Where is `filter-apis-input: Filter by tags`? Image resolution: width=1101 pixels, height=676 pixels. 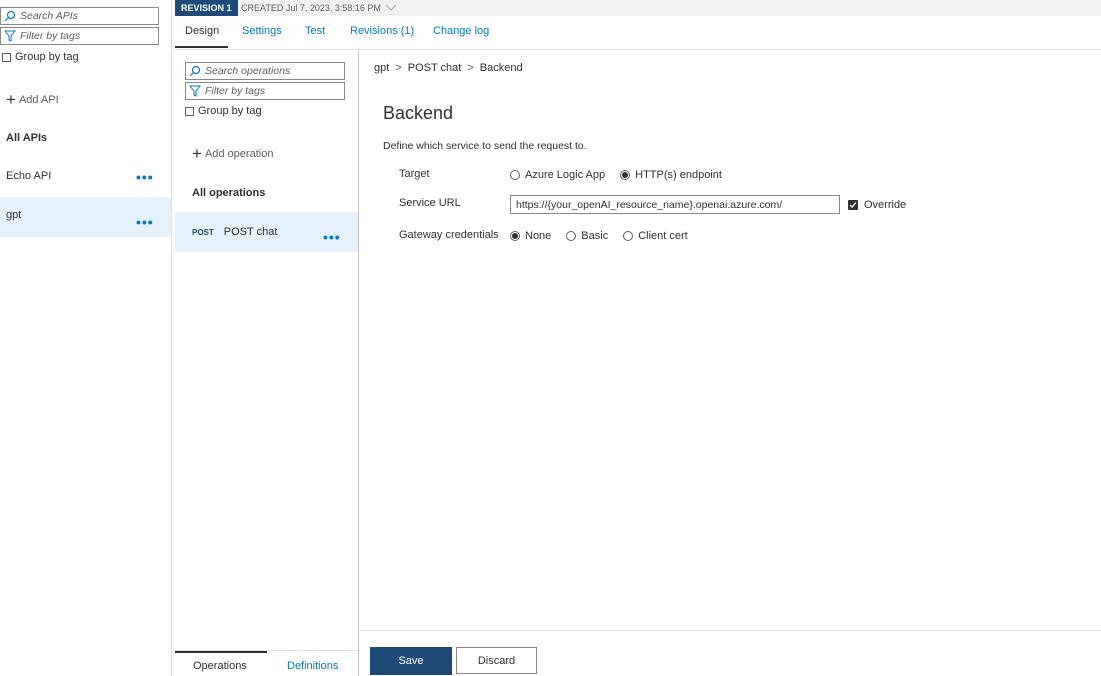 filter-apis-input: Filter by tags is located at coordinates (79, 36).